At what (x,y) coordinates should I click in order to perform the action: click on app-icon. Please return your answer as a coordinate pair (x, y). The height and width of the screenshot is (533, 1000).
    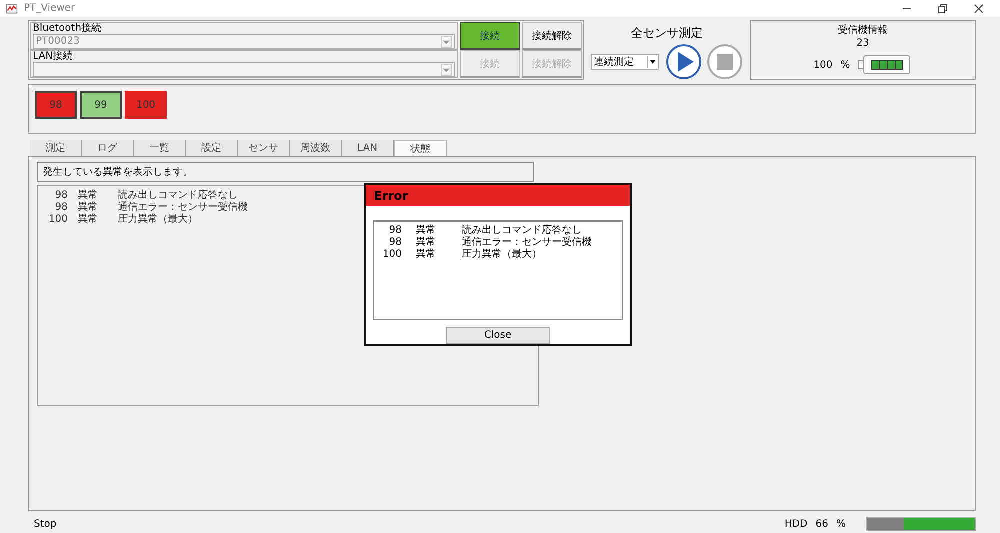
    Looking at the image, I should click on (12, 8).